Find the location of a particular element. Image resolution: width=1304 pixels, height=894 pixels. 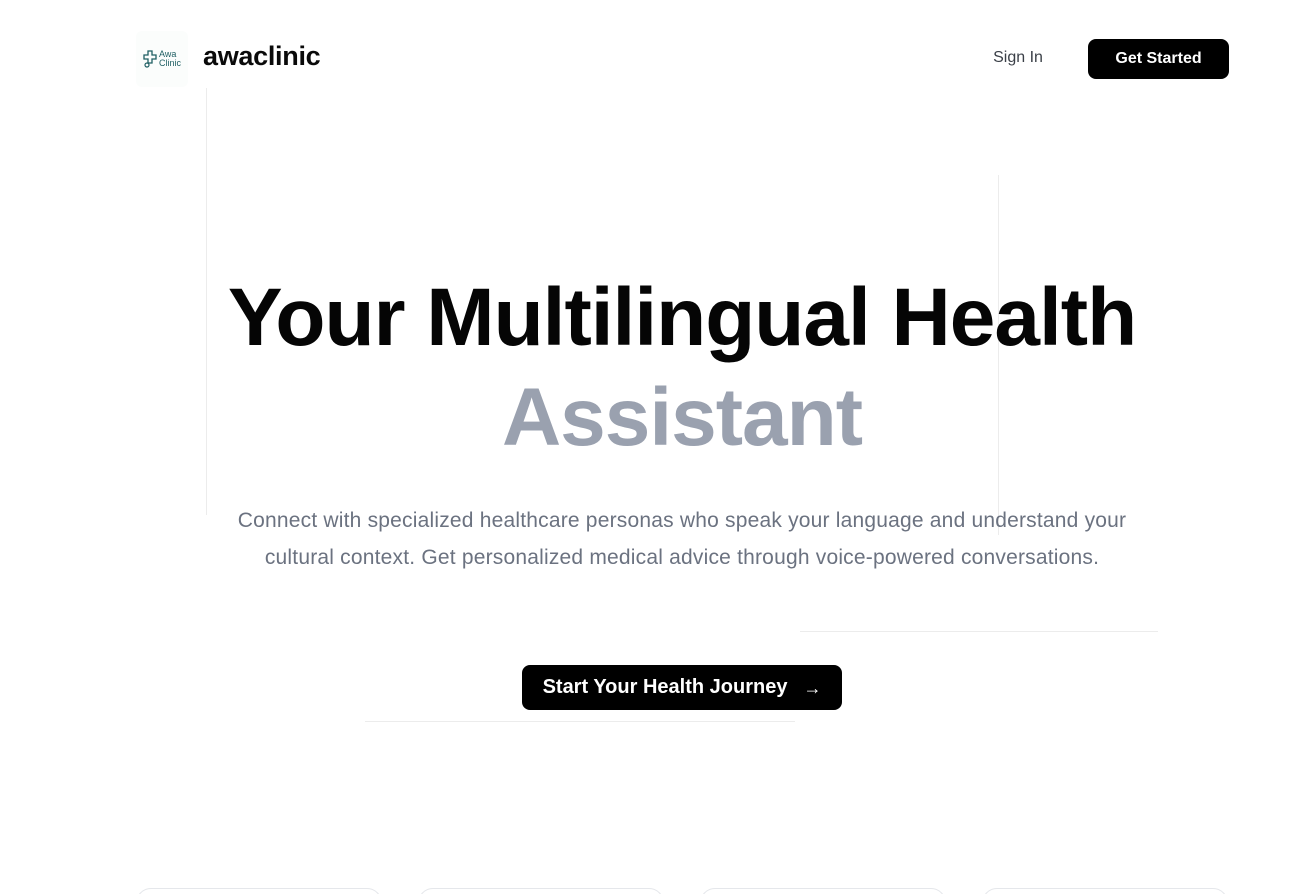

site-header: Awa Clinic awaclinic Sign In Get Started is located at coordinates (652, 58).